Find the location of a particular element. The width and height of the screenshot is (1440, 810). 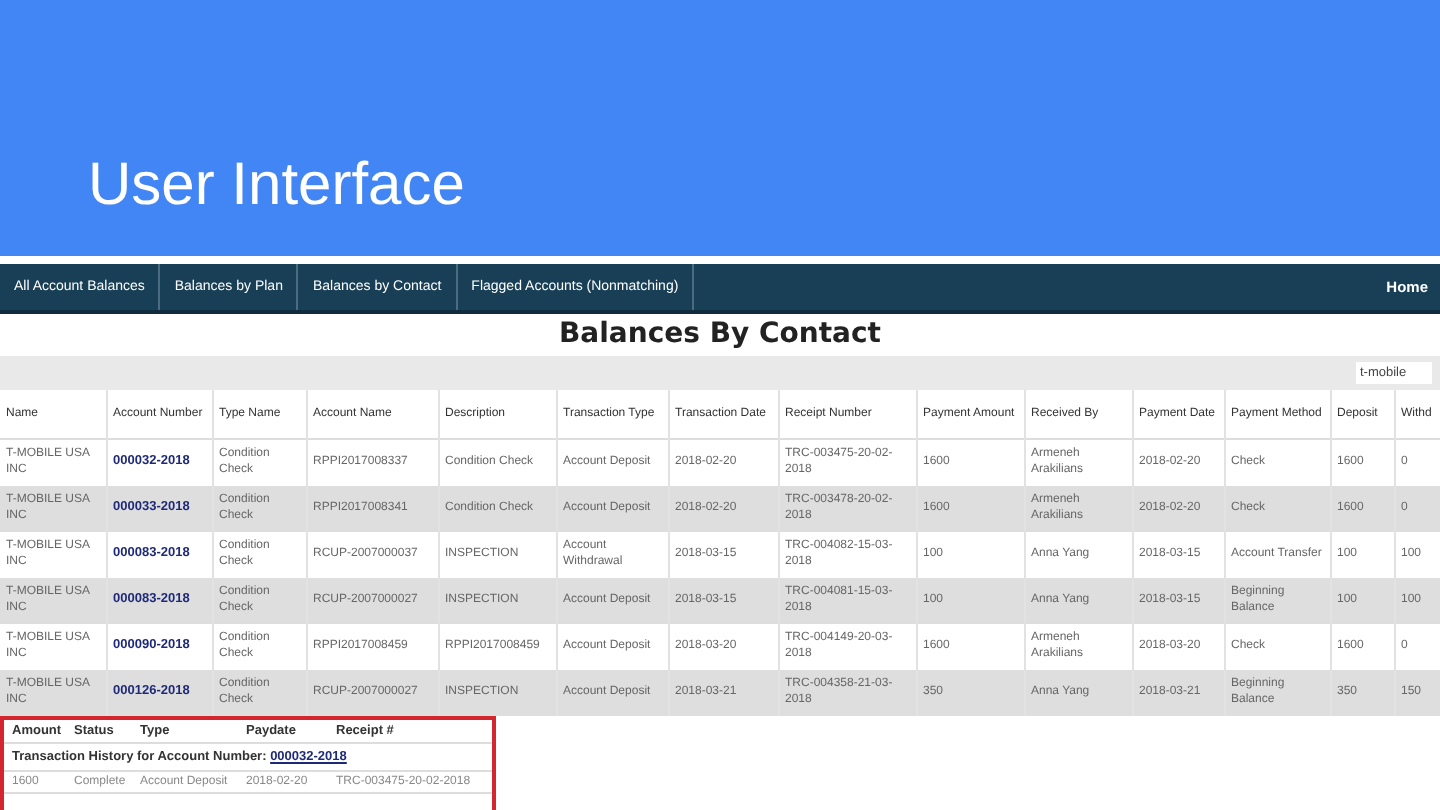

page-heading: Balances By Contact is located at coordinates (720, 335).